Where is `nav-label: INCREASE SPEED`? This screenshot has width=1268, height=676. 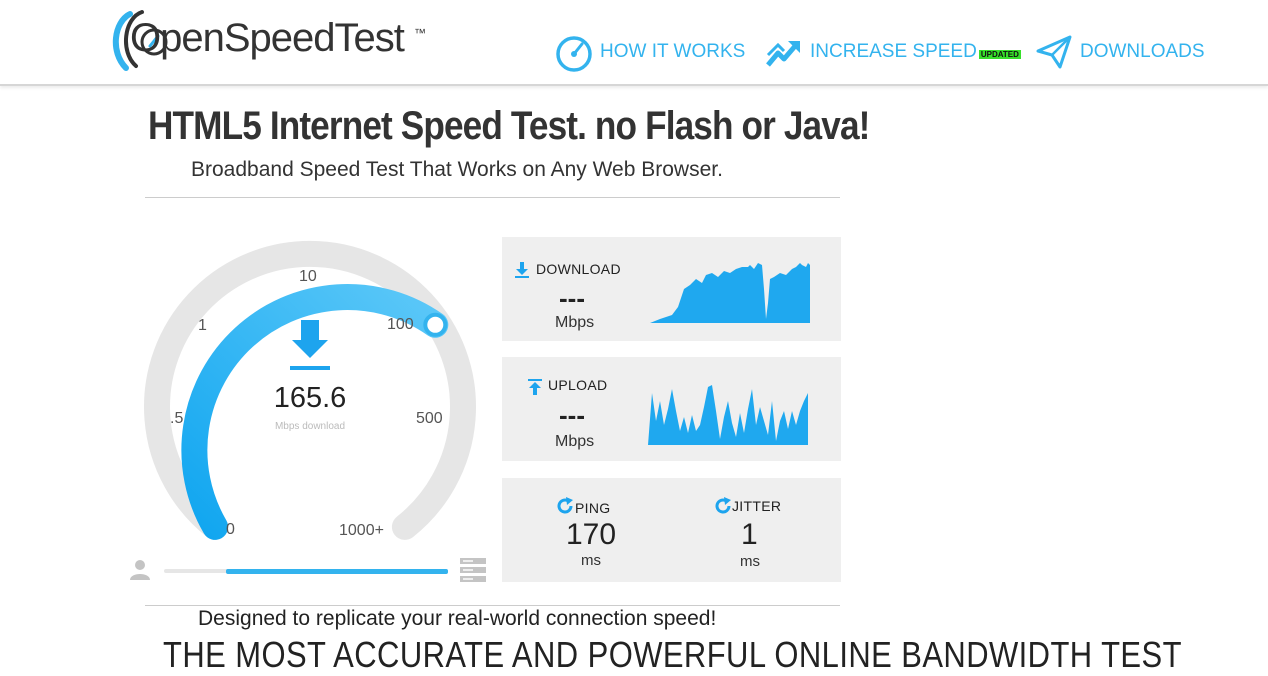 nav-label: INCREASE SPEED is located at coordinates (893, 51).